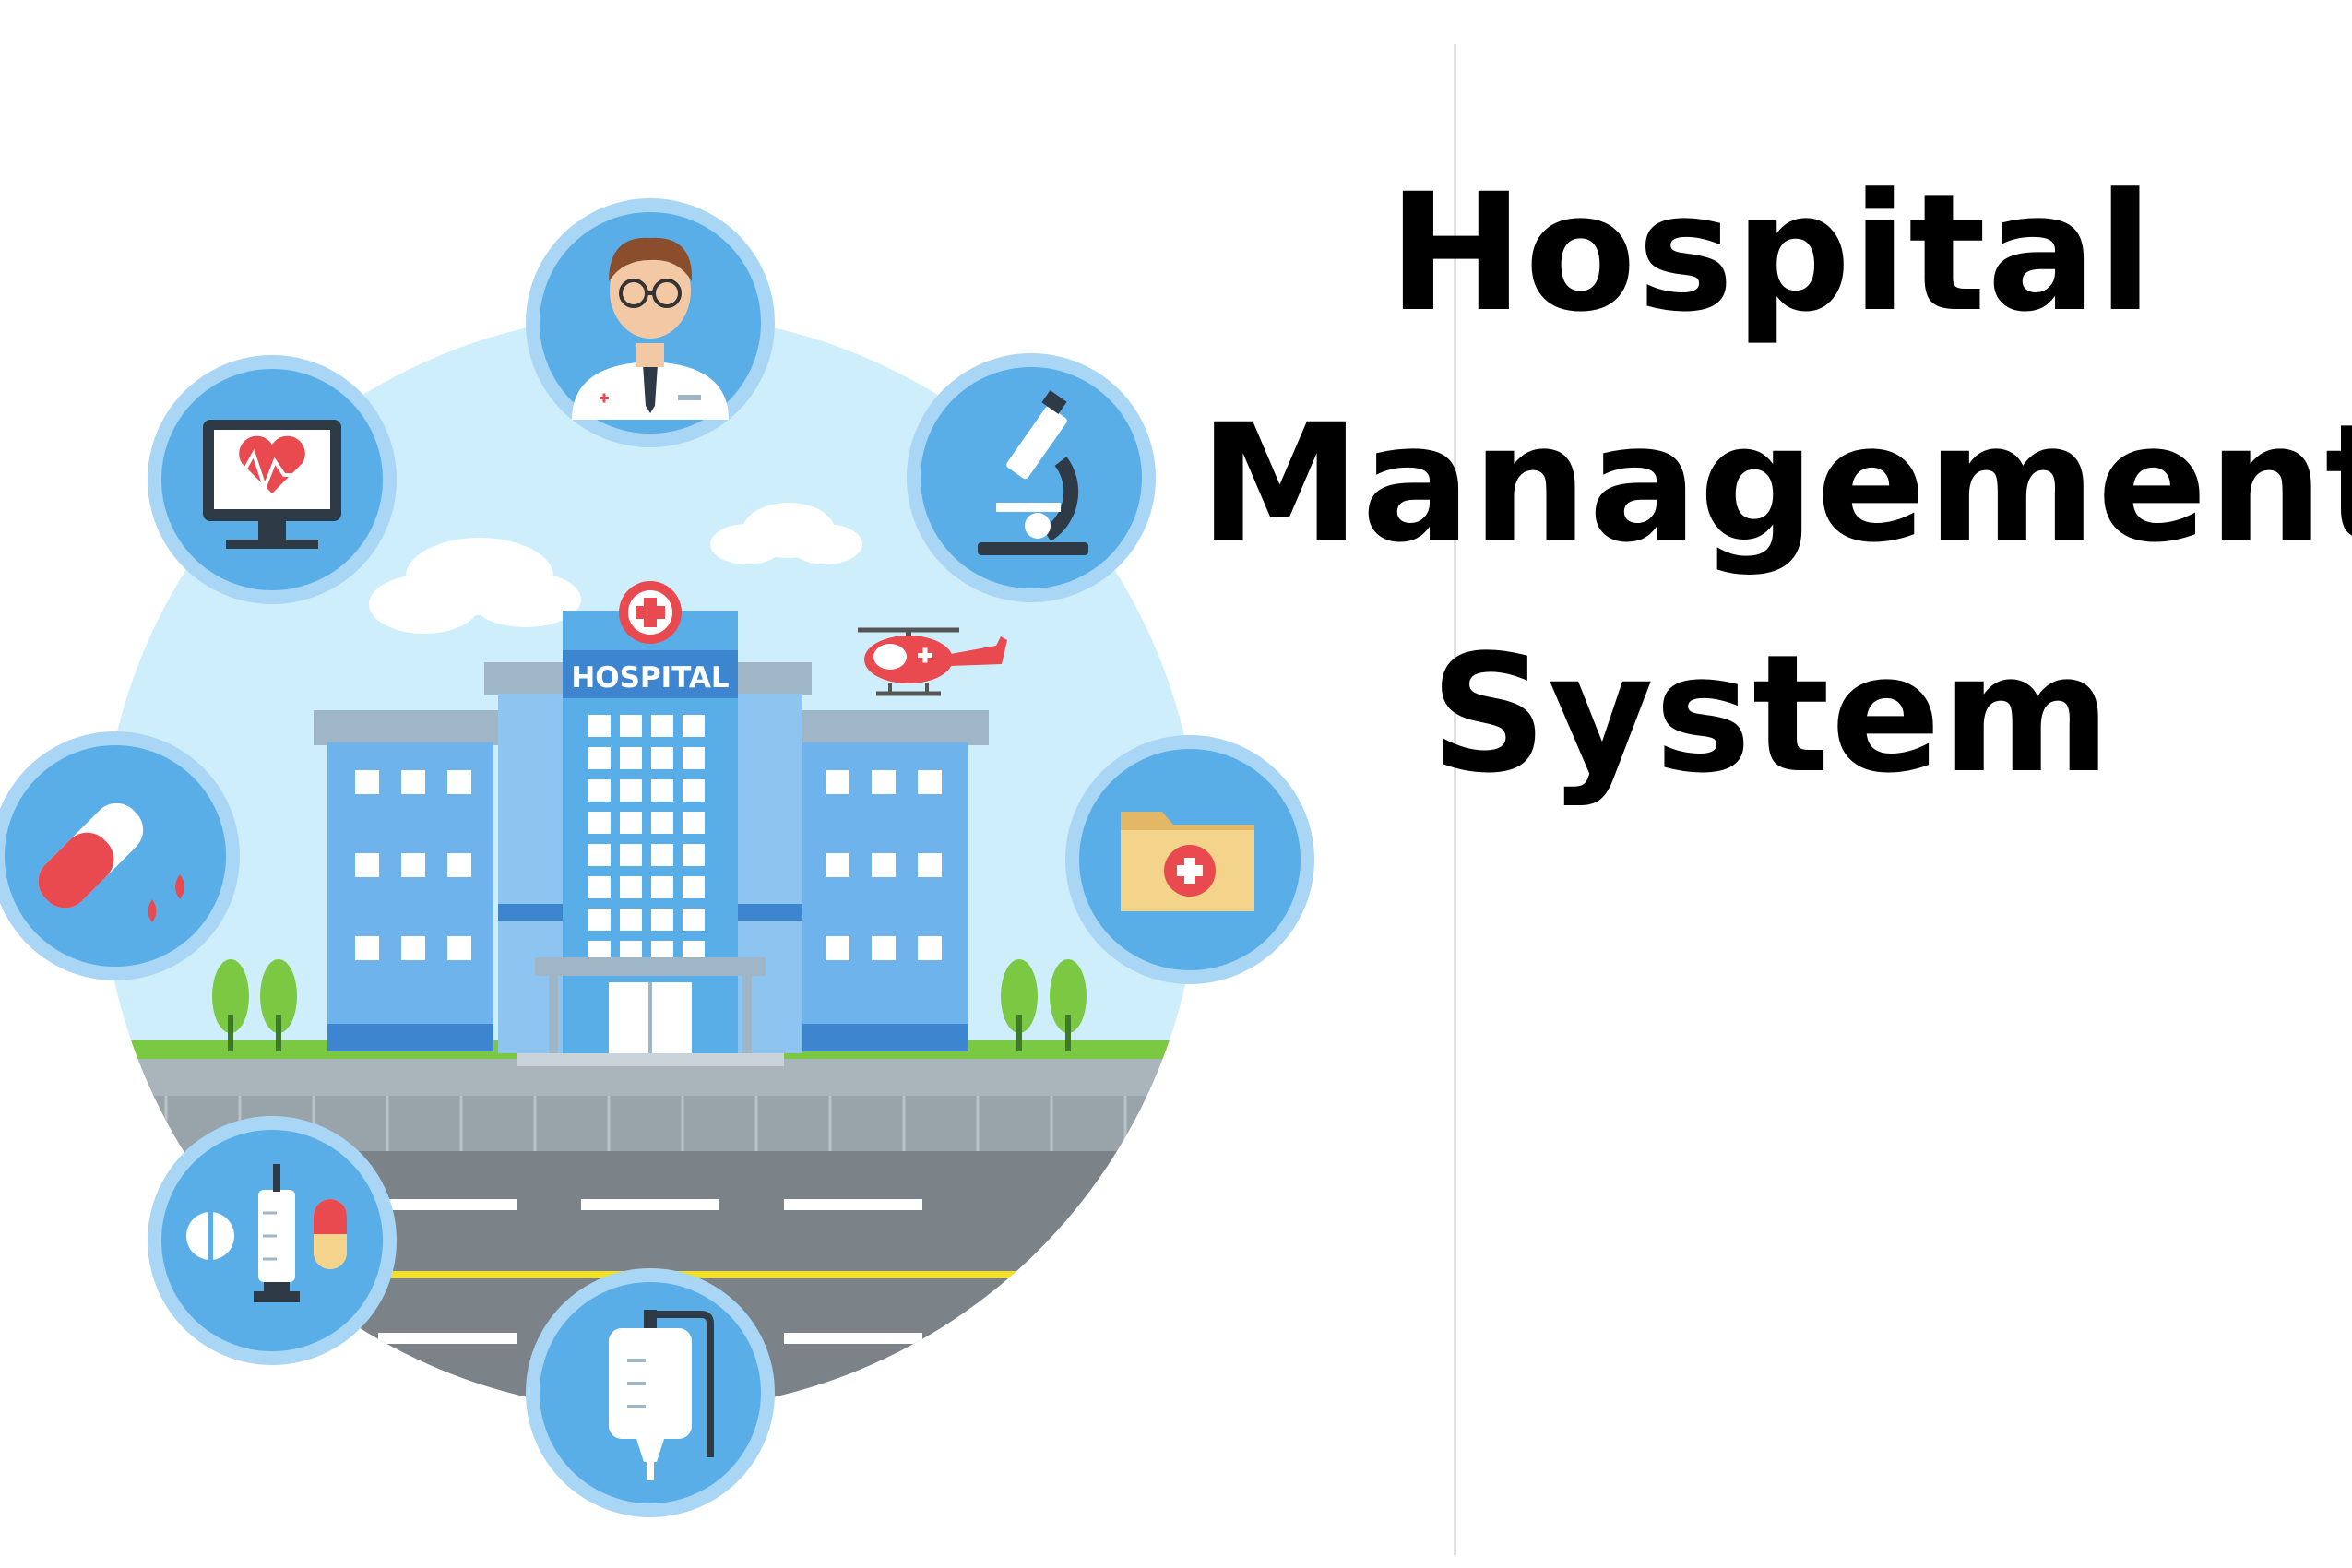 This screenshot has height=1568, width=2352. Describe the element at coordinates (650, 678) in the screenshot. I see `hospital-sign: HOSPITAL` at that location.